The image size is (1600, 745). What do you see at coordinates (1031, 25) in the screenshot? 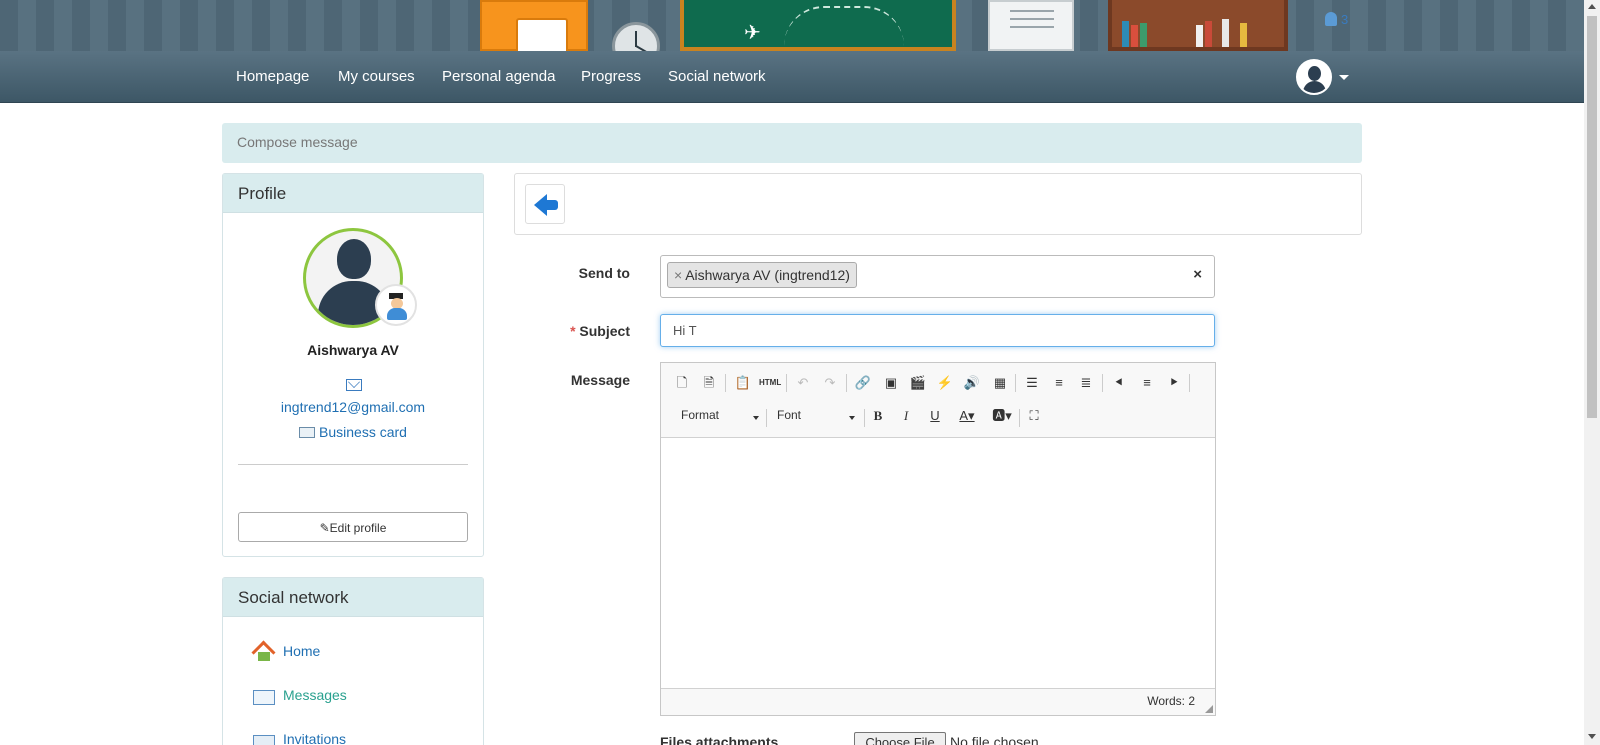
I see `notice-paper-illustration` at bounding box center [1031, 25].